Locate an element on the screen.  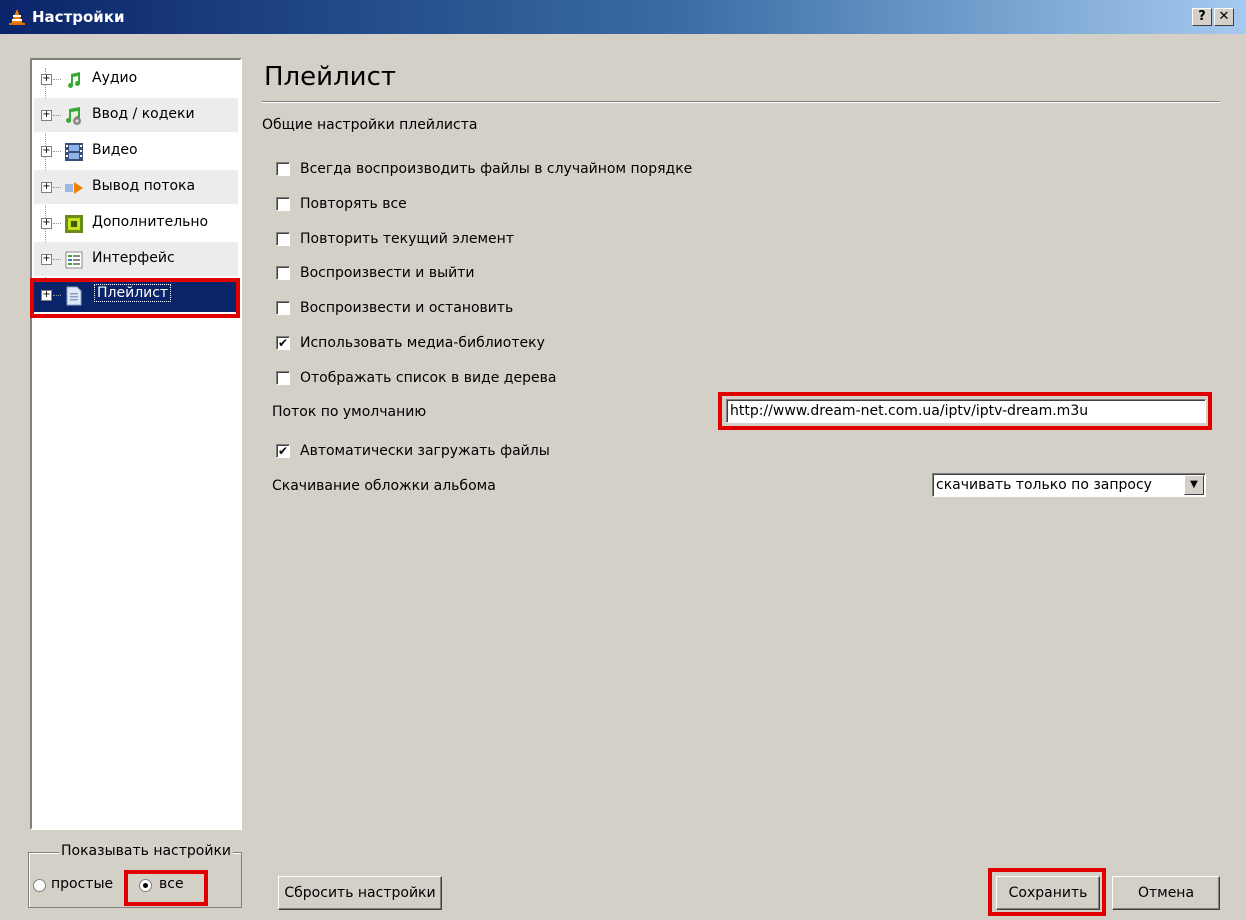
tree-item-label: Аудио is located at coordinates (115, 78).